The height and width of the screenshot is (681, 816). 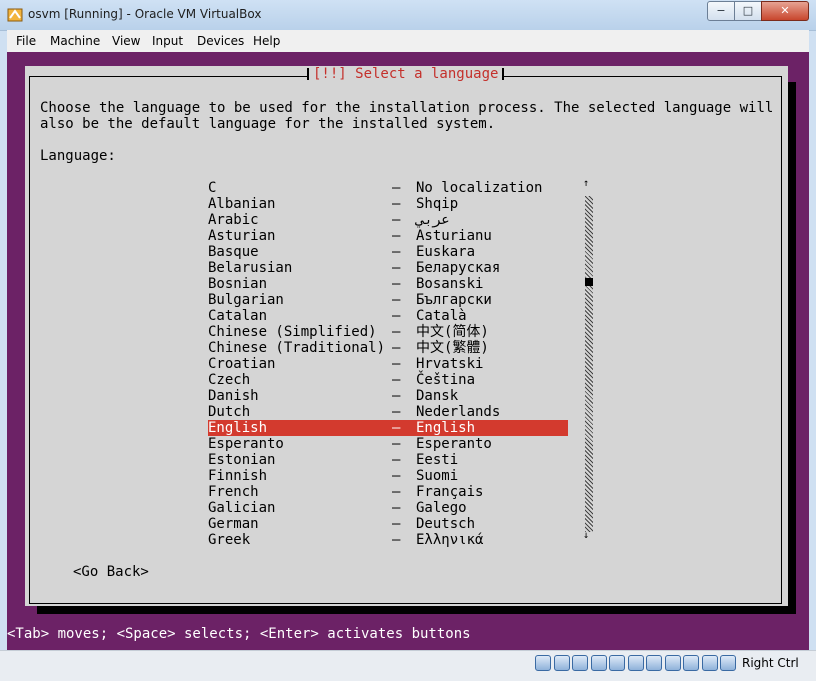 I want to click on language-row: Asturian – Asturianu, so click(x=388, y=236).